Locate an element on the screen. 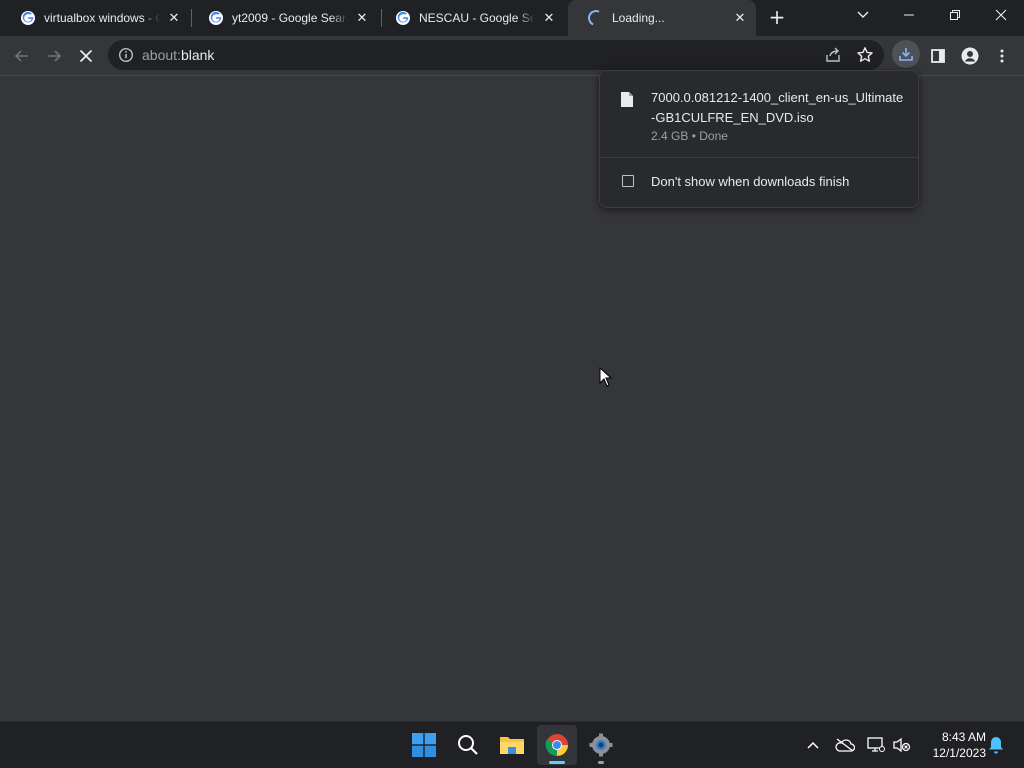 This screenshot has height=768, width=1024. search-icon is located at coordinates (468, 745).